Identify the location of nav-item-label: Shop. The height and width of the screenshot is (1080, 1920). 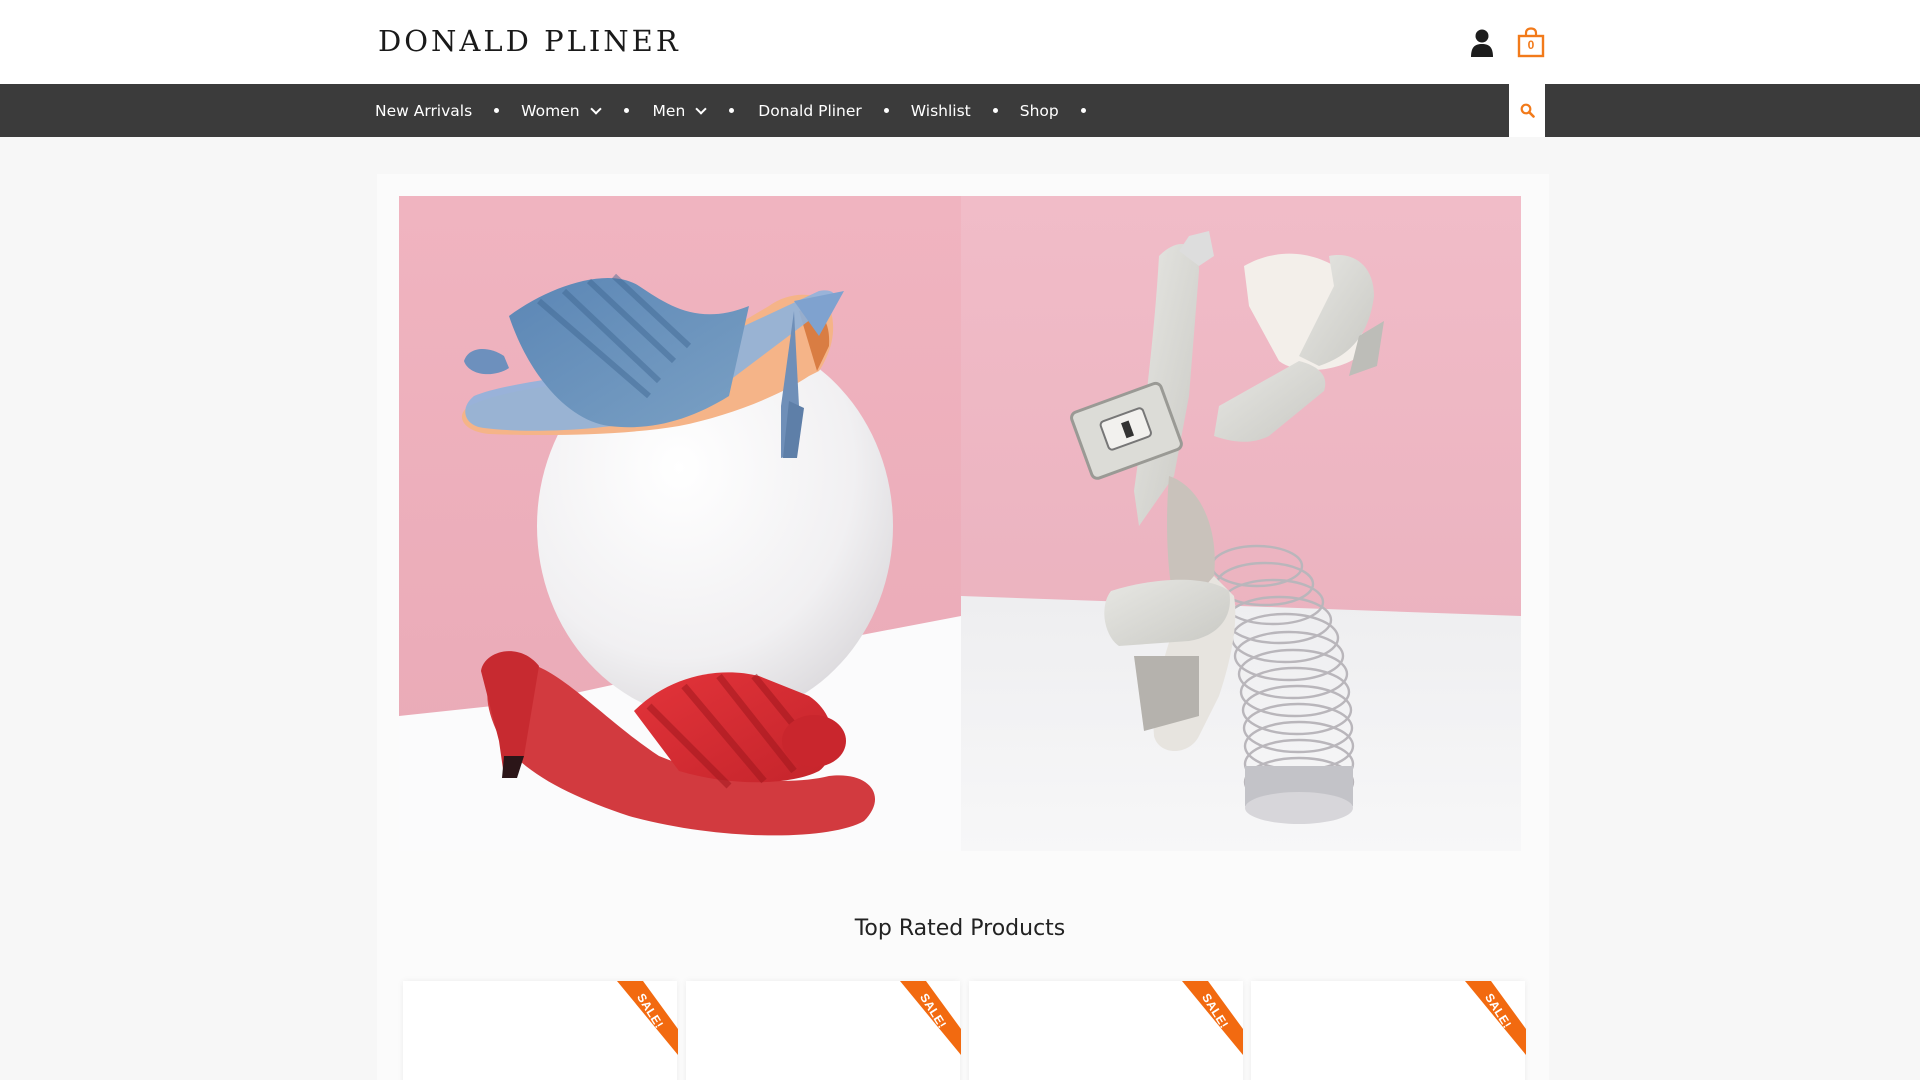
(1039, 110).